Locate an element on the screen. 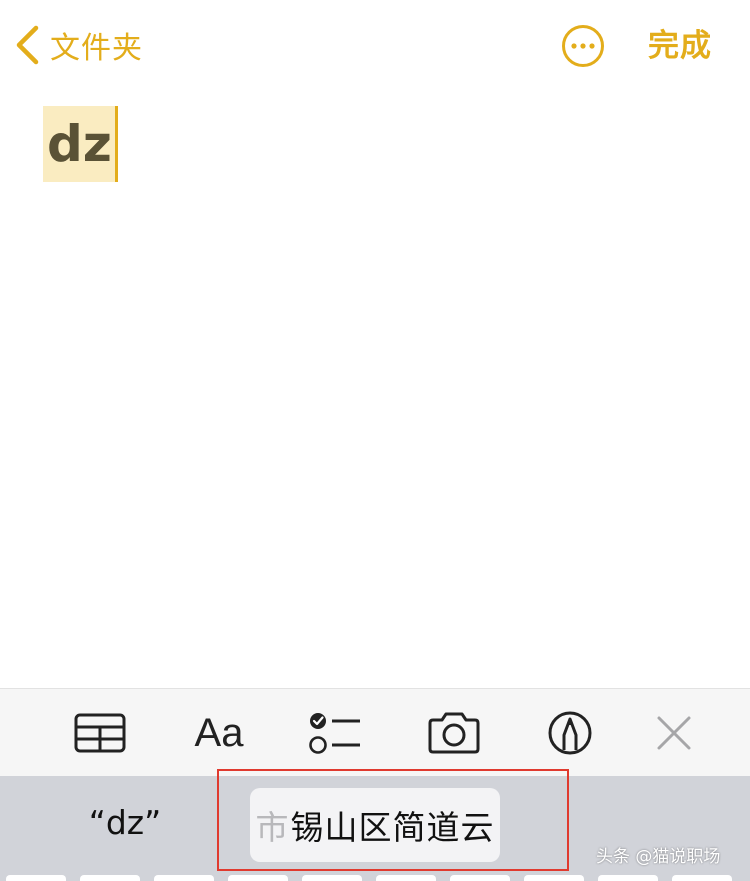 This screenshot has height=881, width=750. back-button: 文件夹 is located at coordinates (78, 45).